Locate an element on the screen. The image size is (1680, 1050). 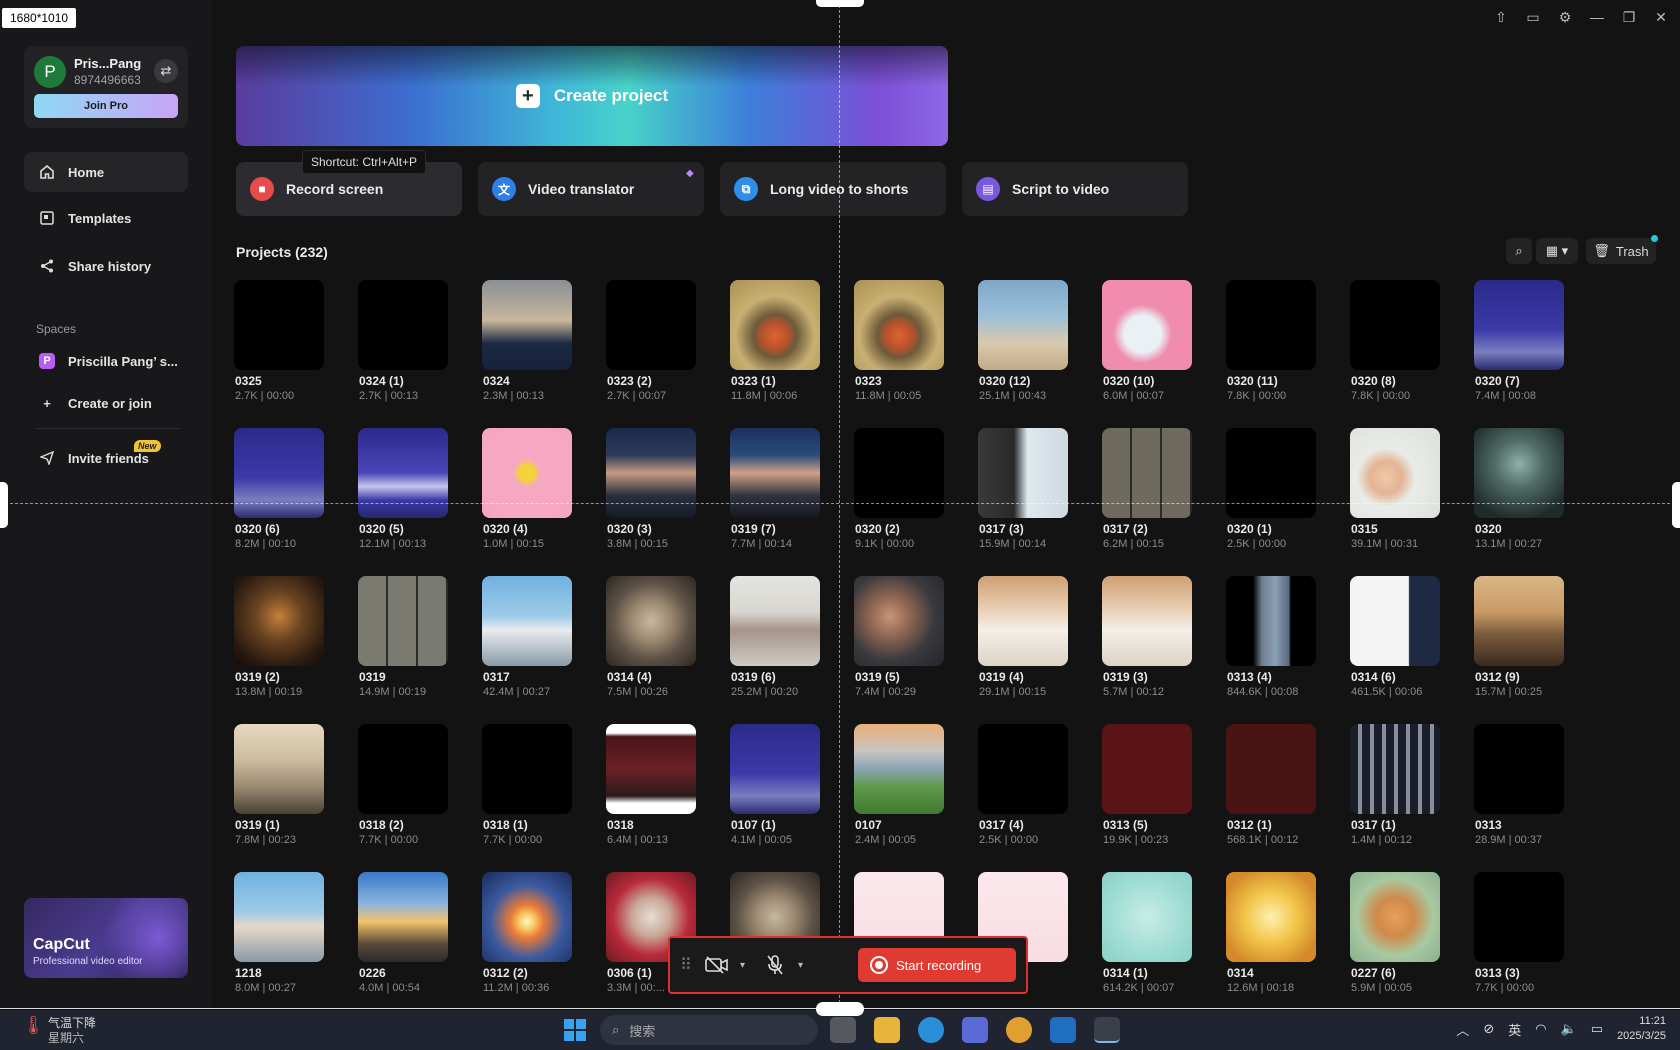
project-card: 0320 (4)1.0M | 00:15 is located at coordinates (544, 498).